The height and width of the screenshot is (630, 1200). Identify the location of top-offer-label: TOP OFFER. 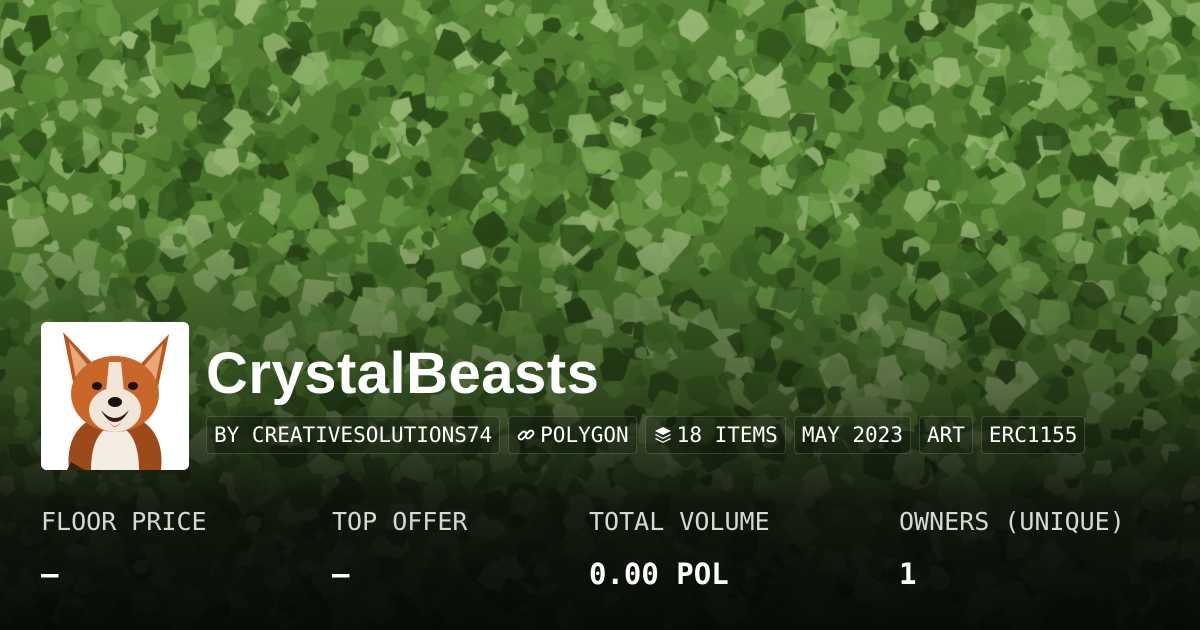
(400, 521).